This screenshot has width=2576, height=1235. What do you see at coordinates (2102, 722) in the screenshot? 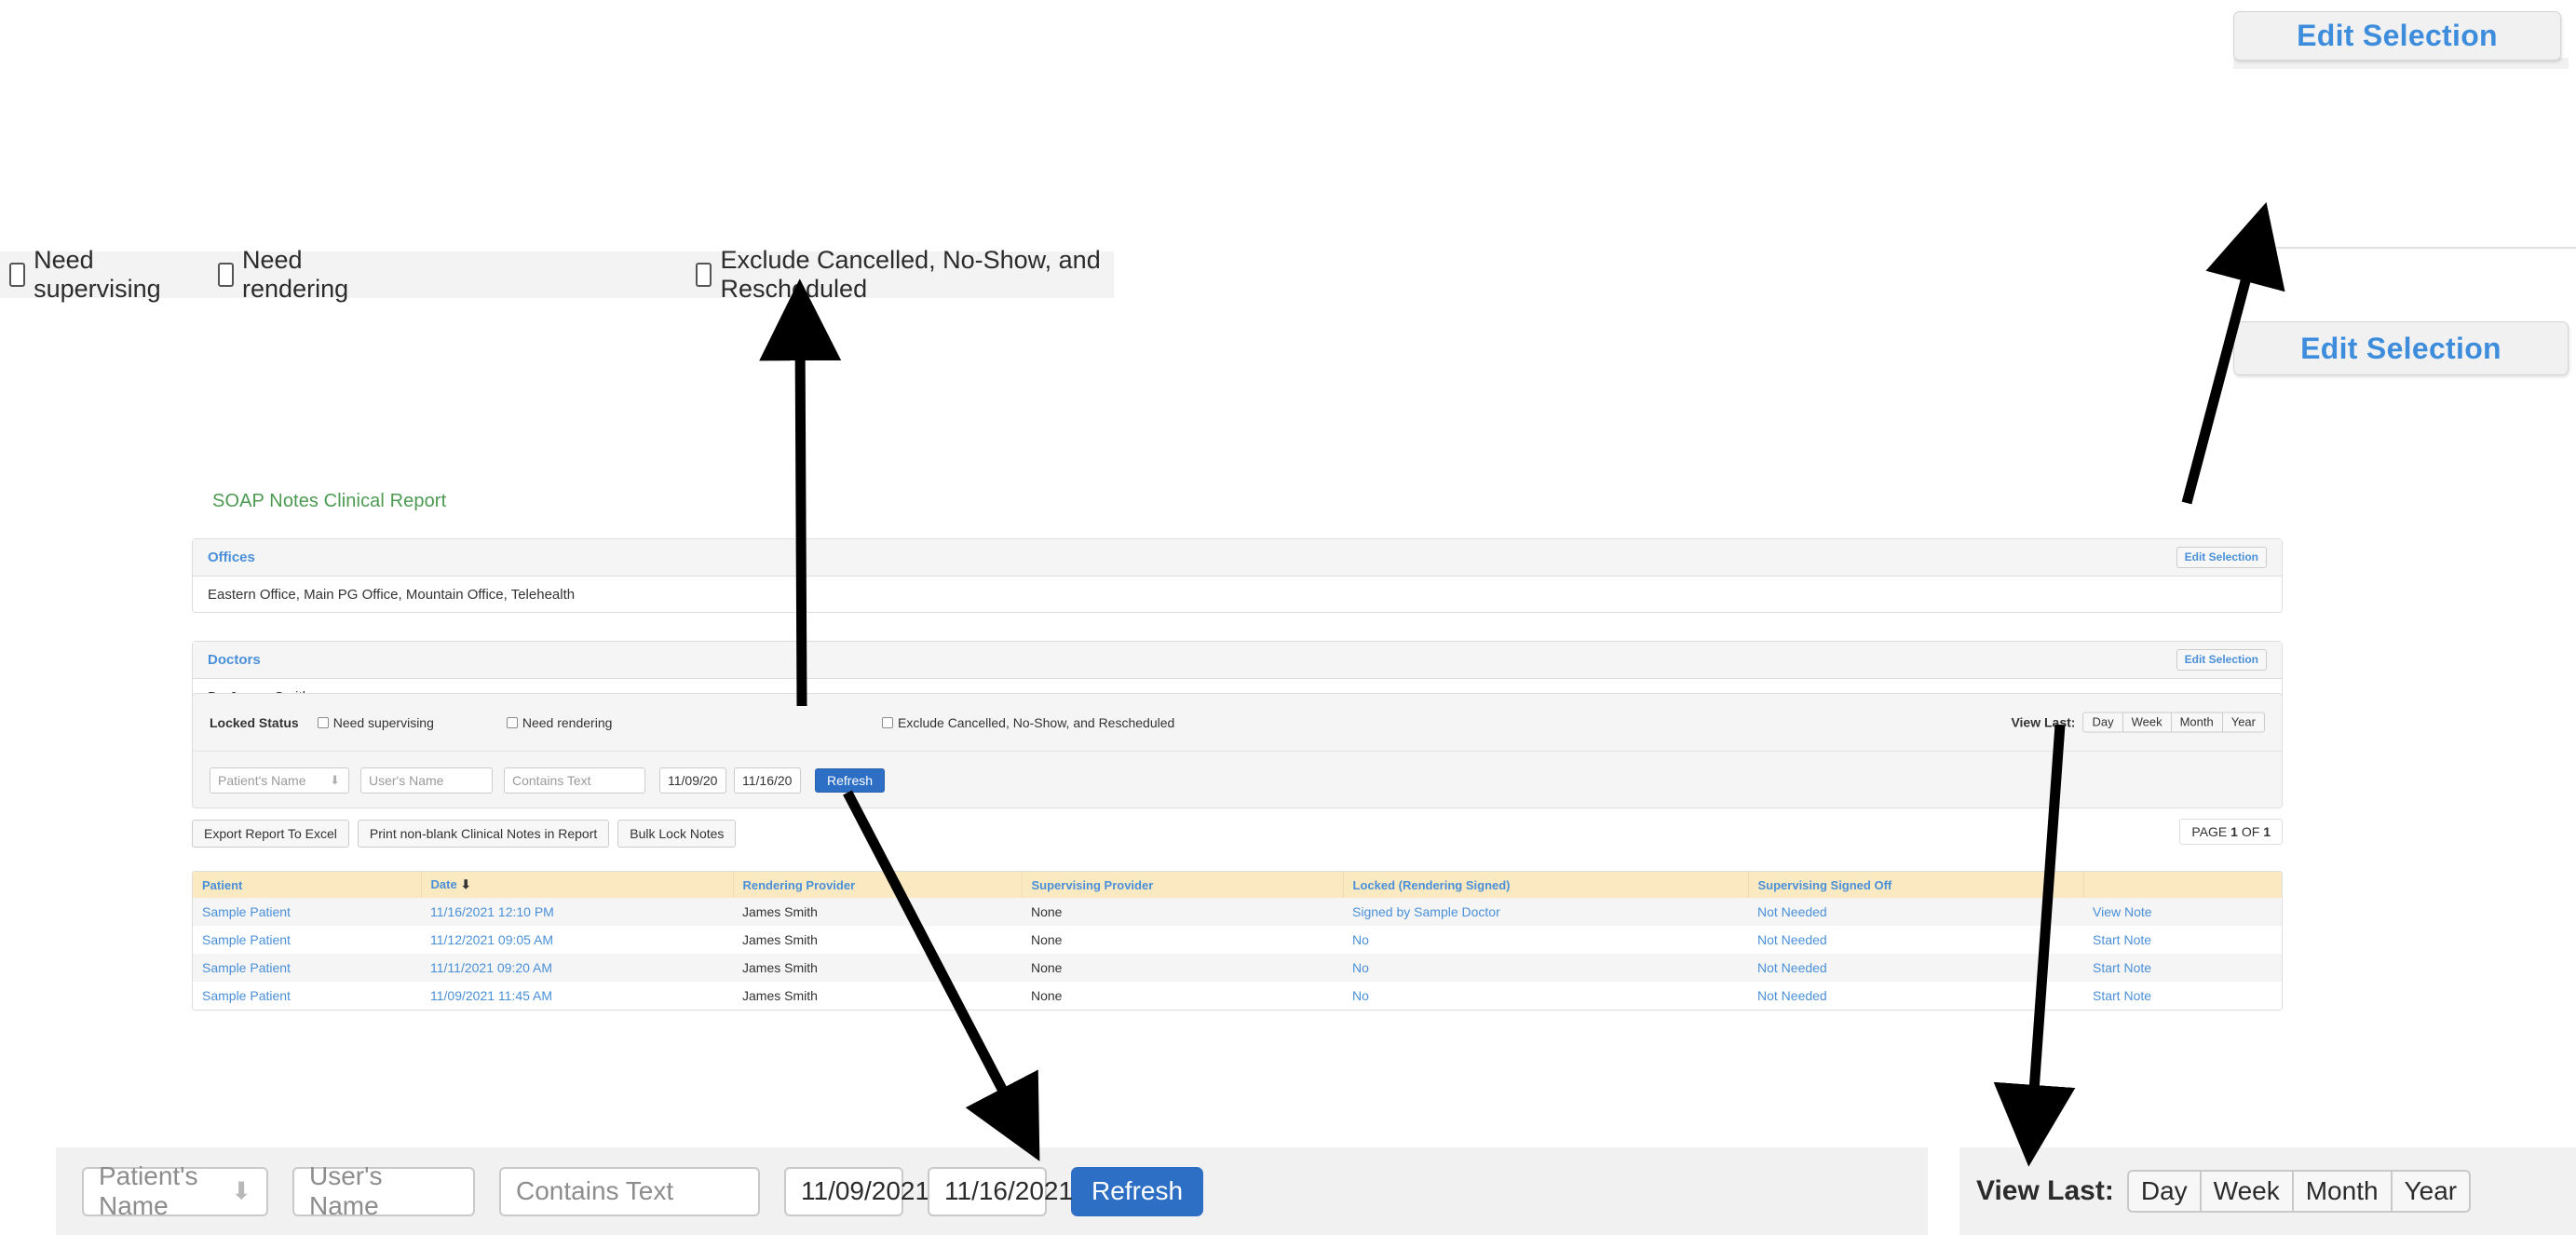
I see `view-last-day-button: Day` at bounding box center [2102, 722].